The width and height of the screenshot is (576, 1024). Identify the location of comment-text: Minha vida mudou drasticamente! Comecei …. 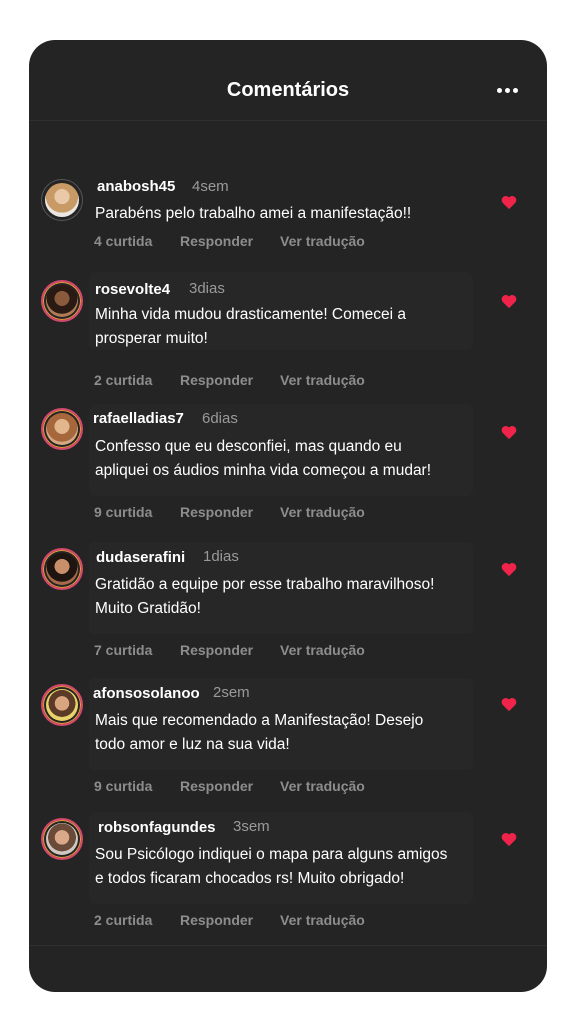
(251, 326).